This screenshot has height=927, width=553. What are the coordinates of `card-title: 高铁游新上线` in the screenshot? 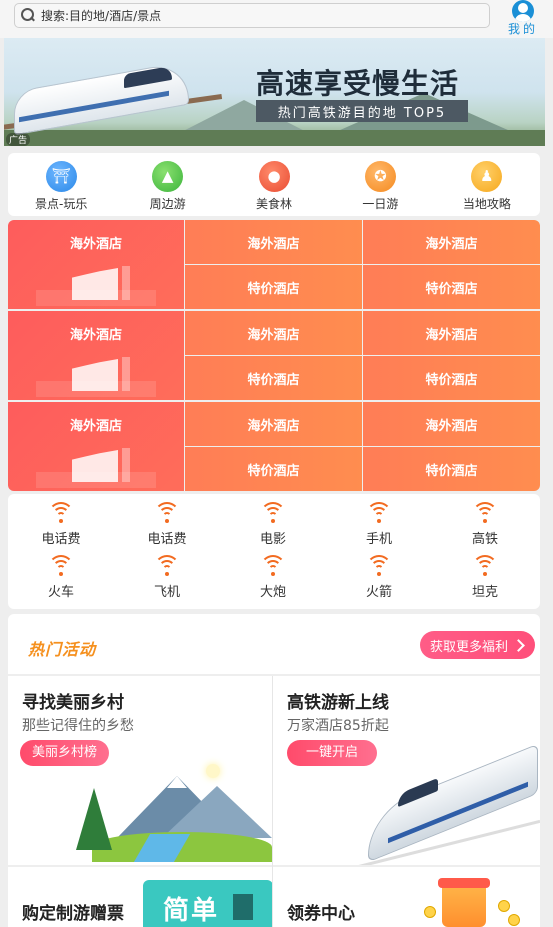 It's located at (338, 703).